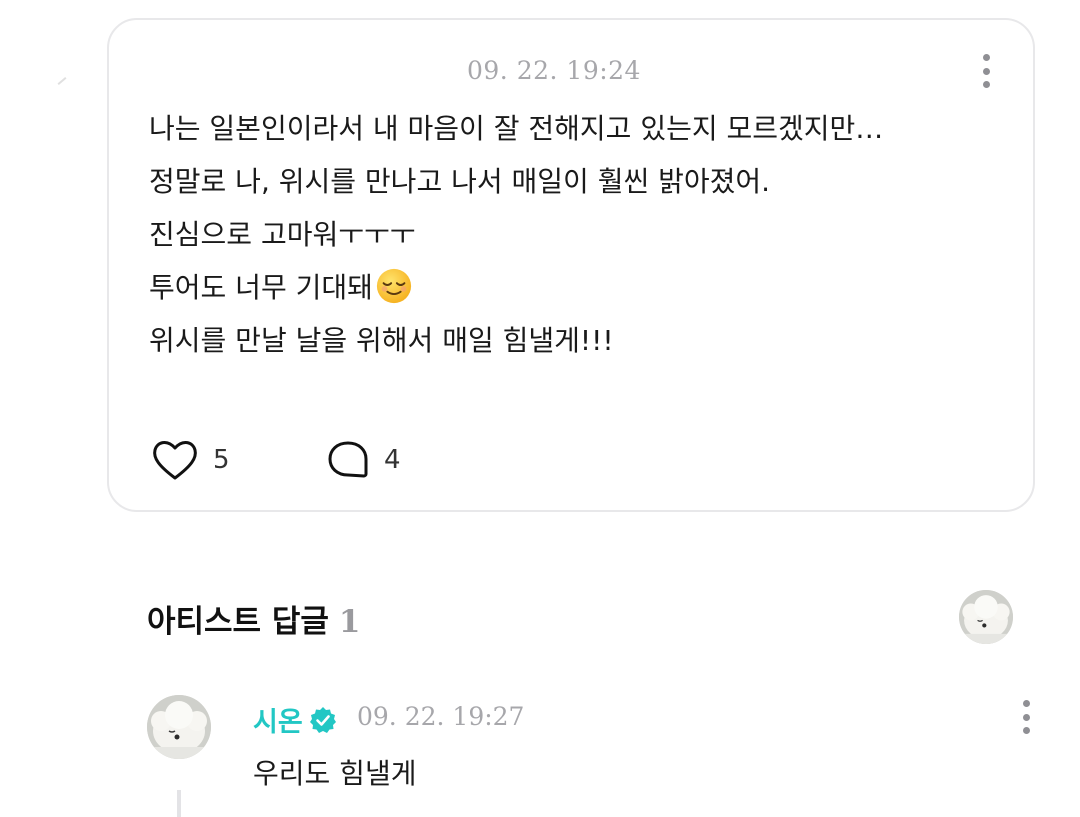  Describe the element at coordinates (322, 719) in the screenshot. I see `verified-badge-icon` at that location.